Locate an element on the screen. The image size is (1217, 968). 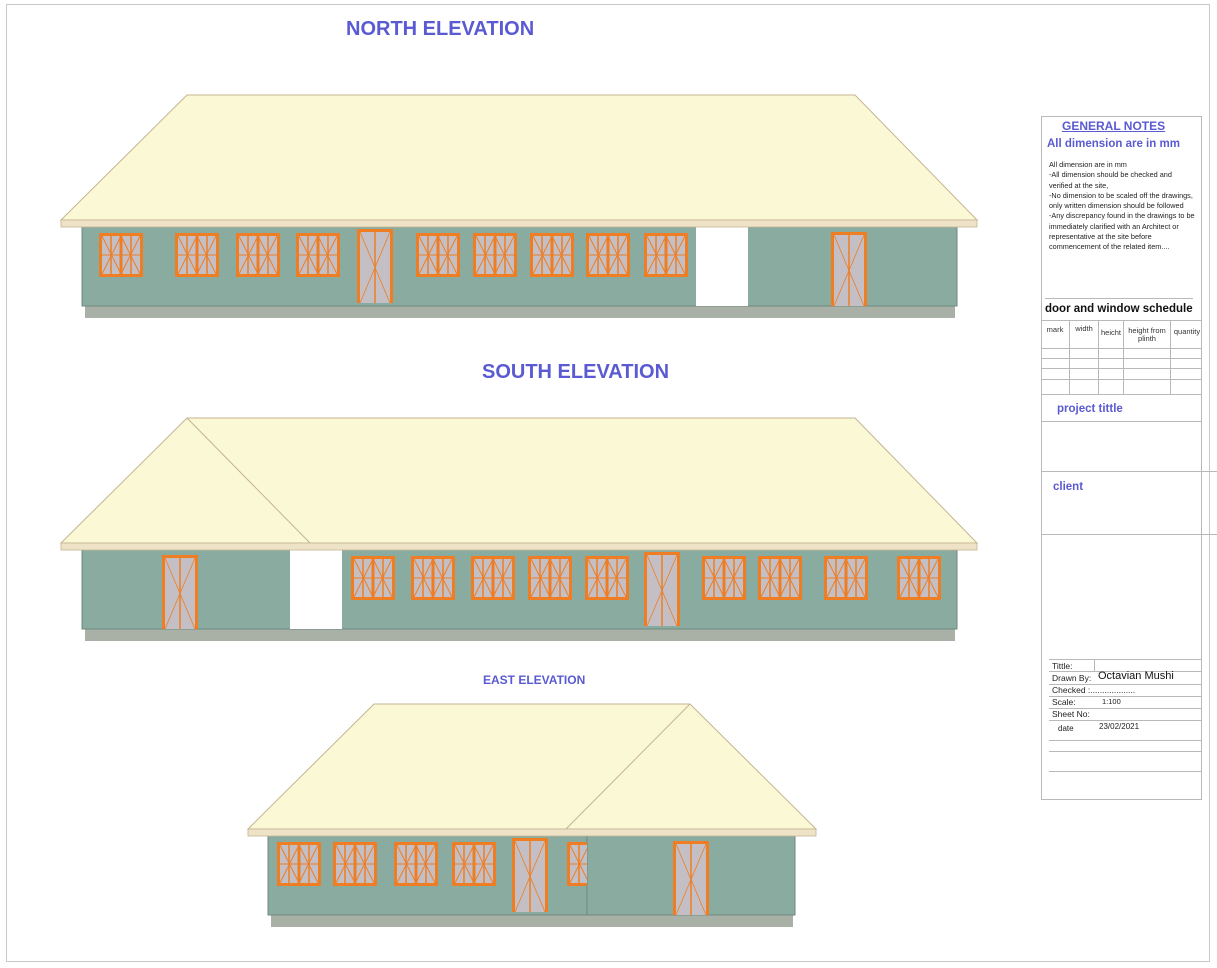
south-fascia is located at coordinates (519, 546).